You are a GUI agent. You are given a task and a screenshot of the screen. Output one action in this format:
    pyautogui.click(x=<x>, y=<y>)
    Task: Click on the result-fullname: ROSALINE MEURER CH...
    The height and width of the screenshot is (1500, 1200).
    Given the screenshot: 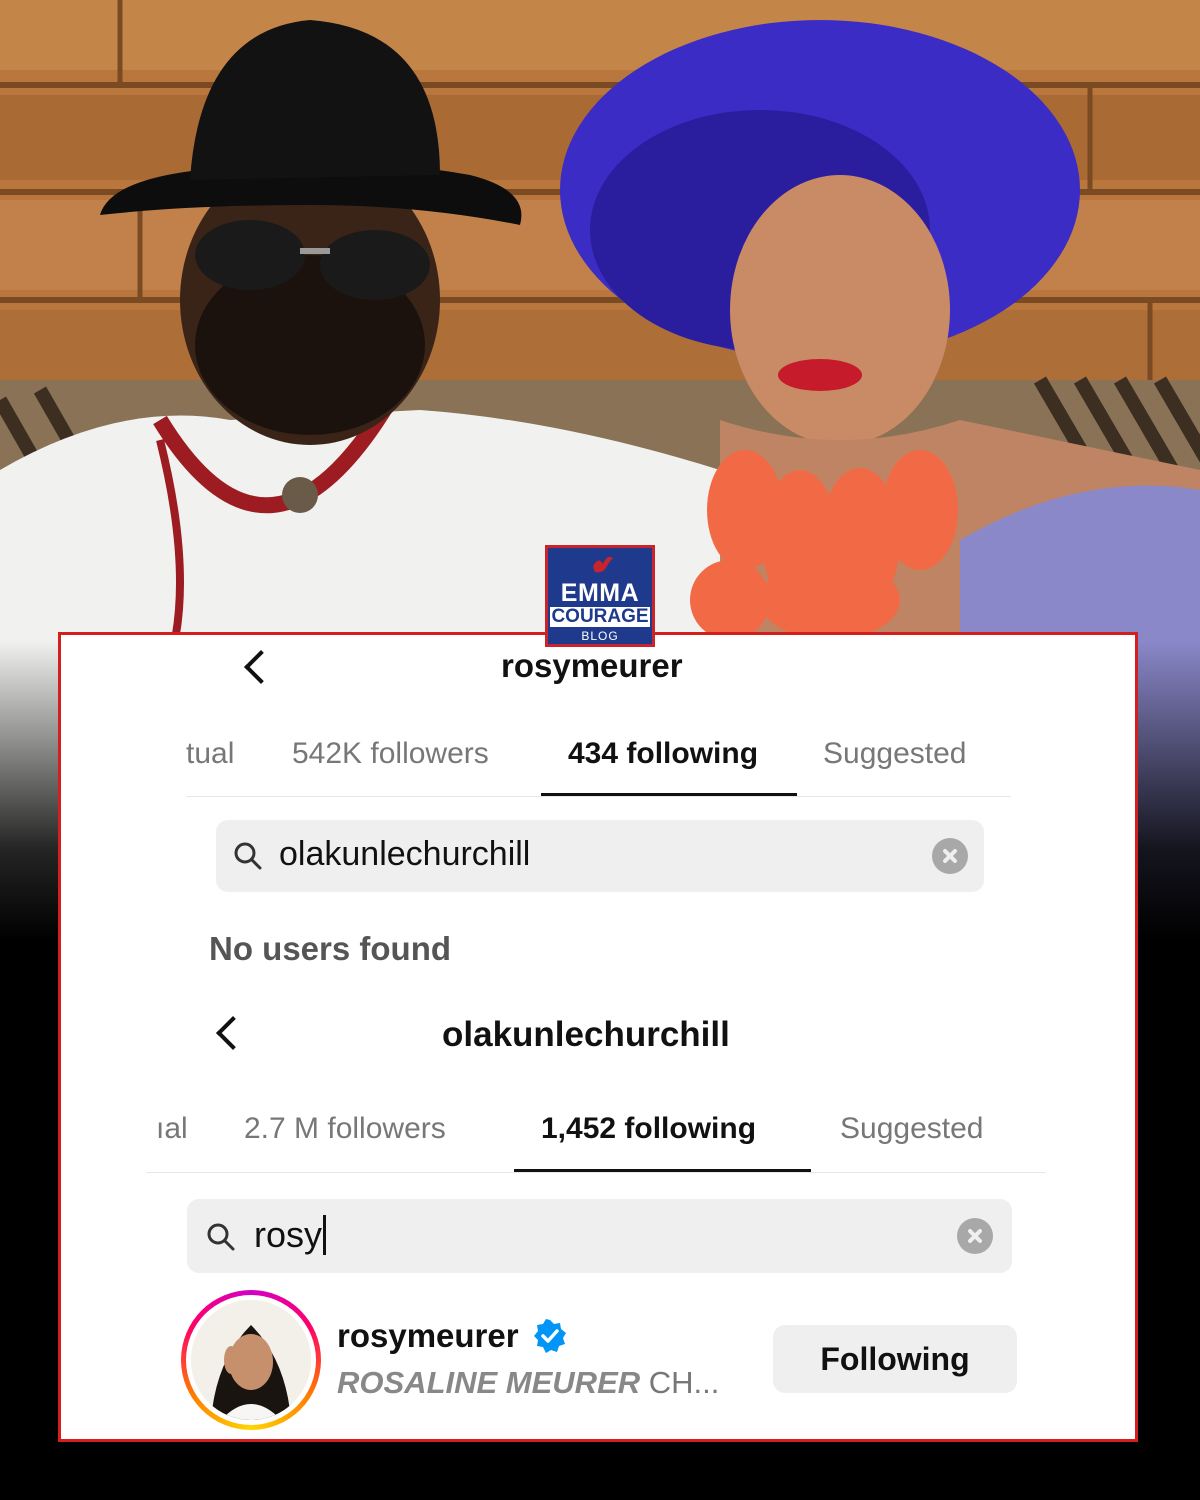 What is the action you would take?
    pyautogui.click(x=528, y=1382)
    